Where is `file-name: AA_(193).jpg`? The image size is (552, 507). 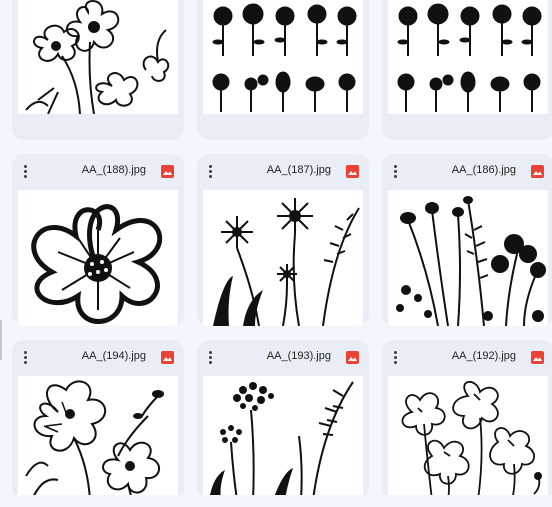 file-name: AA_(193).jpg is located at coordinates (298, 356).